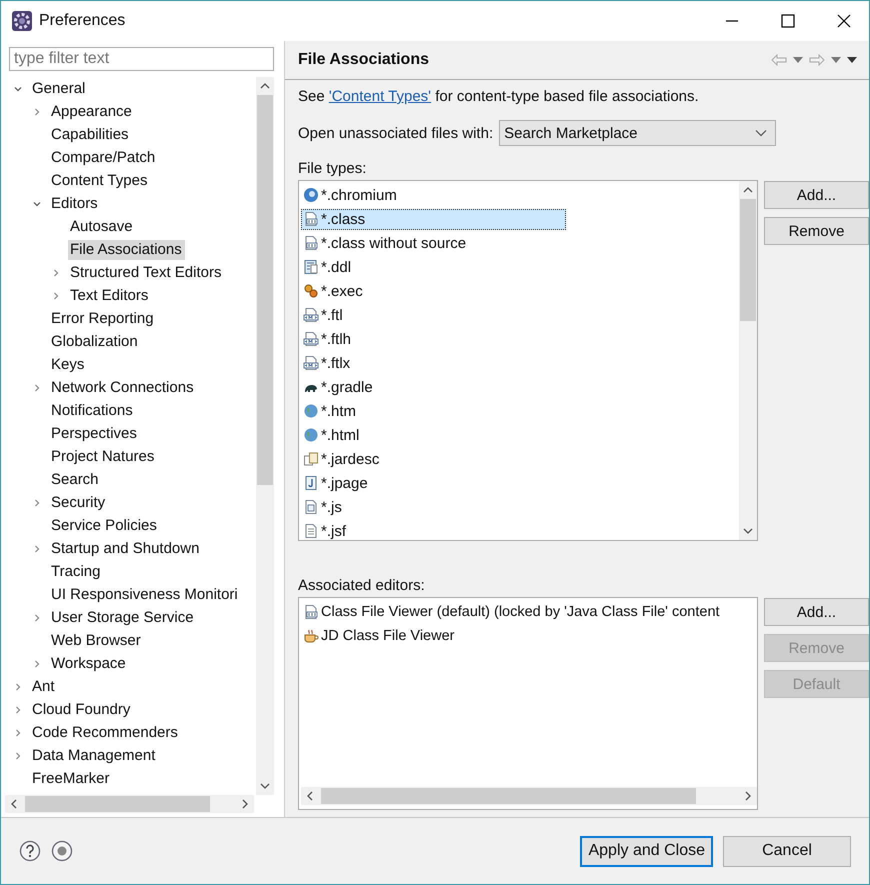  Describe the element at coordinates (433, 219) in the screenshot. I see `file-type-item: *.class` at that location.